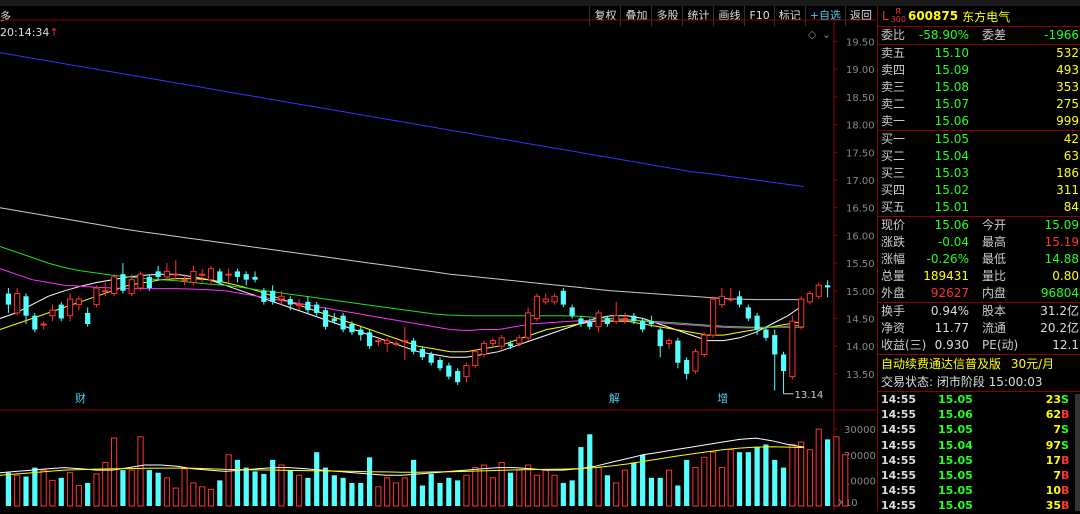  Describe the element at coordinates (1061, 225) in the screenshot. I see `stat-value: 15.09` at that location.